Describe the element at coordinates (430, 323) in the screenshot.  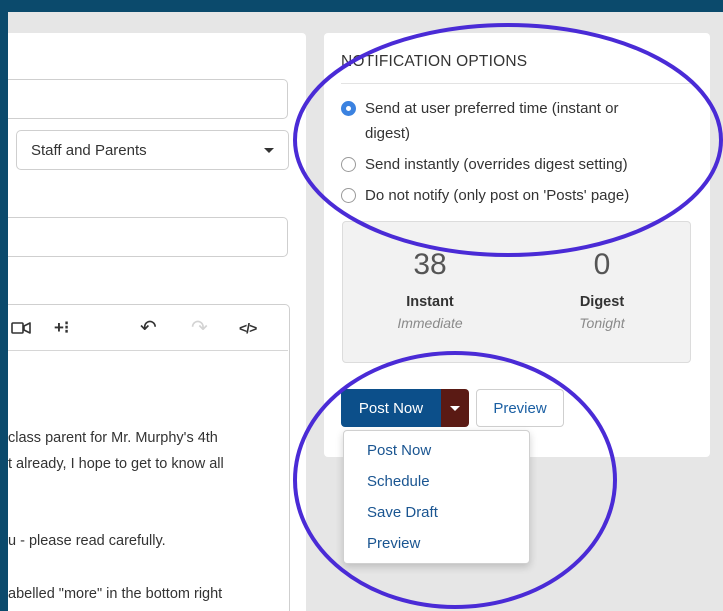
I see `stat-instant-sub: Immediate` at that location.